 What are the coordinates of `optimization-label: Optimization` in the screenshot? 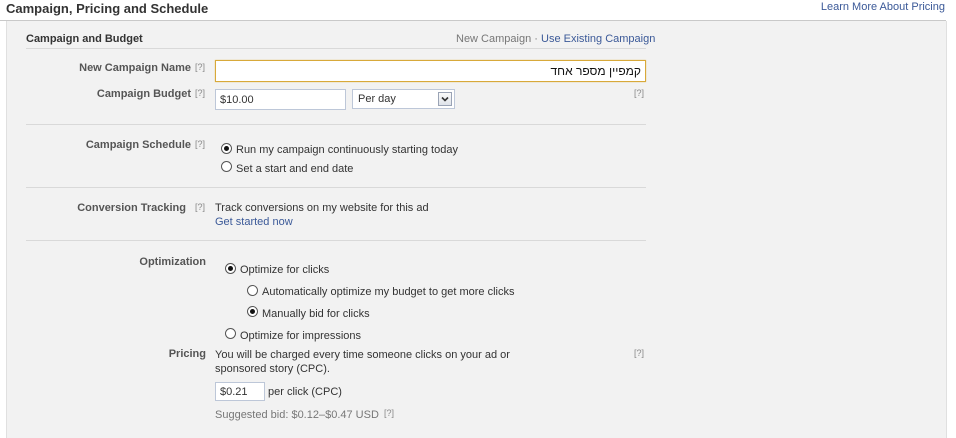 It's located at (172, 262).